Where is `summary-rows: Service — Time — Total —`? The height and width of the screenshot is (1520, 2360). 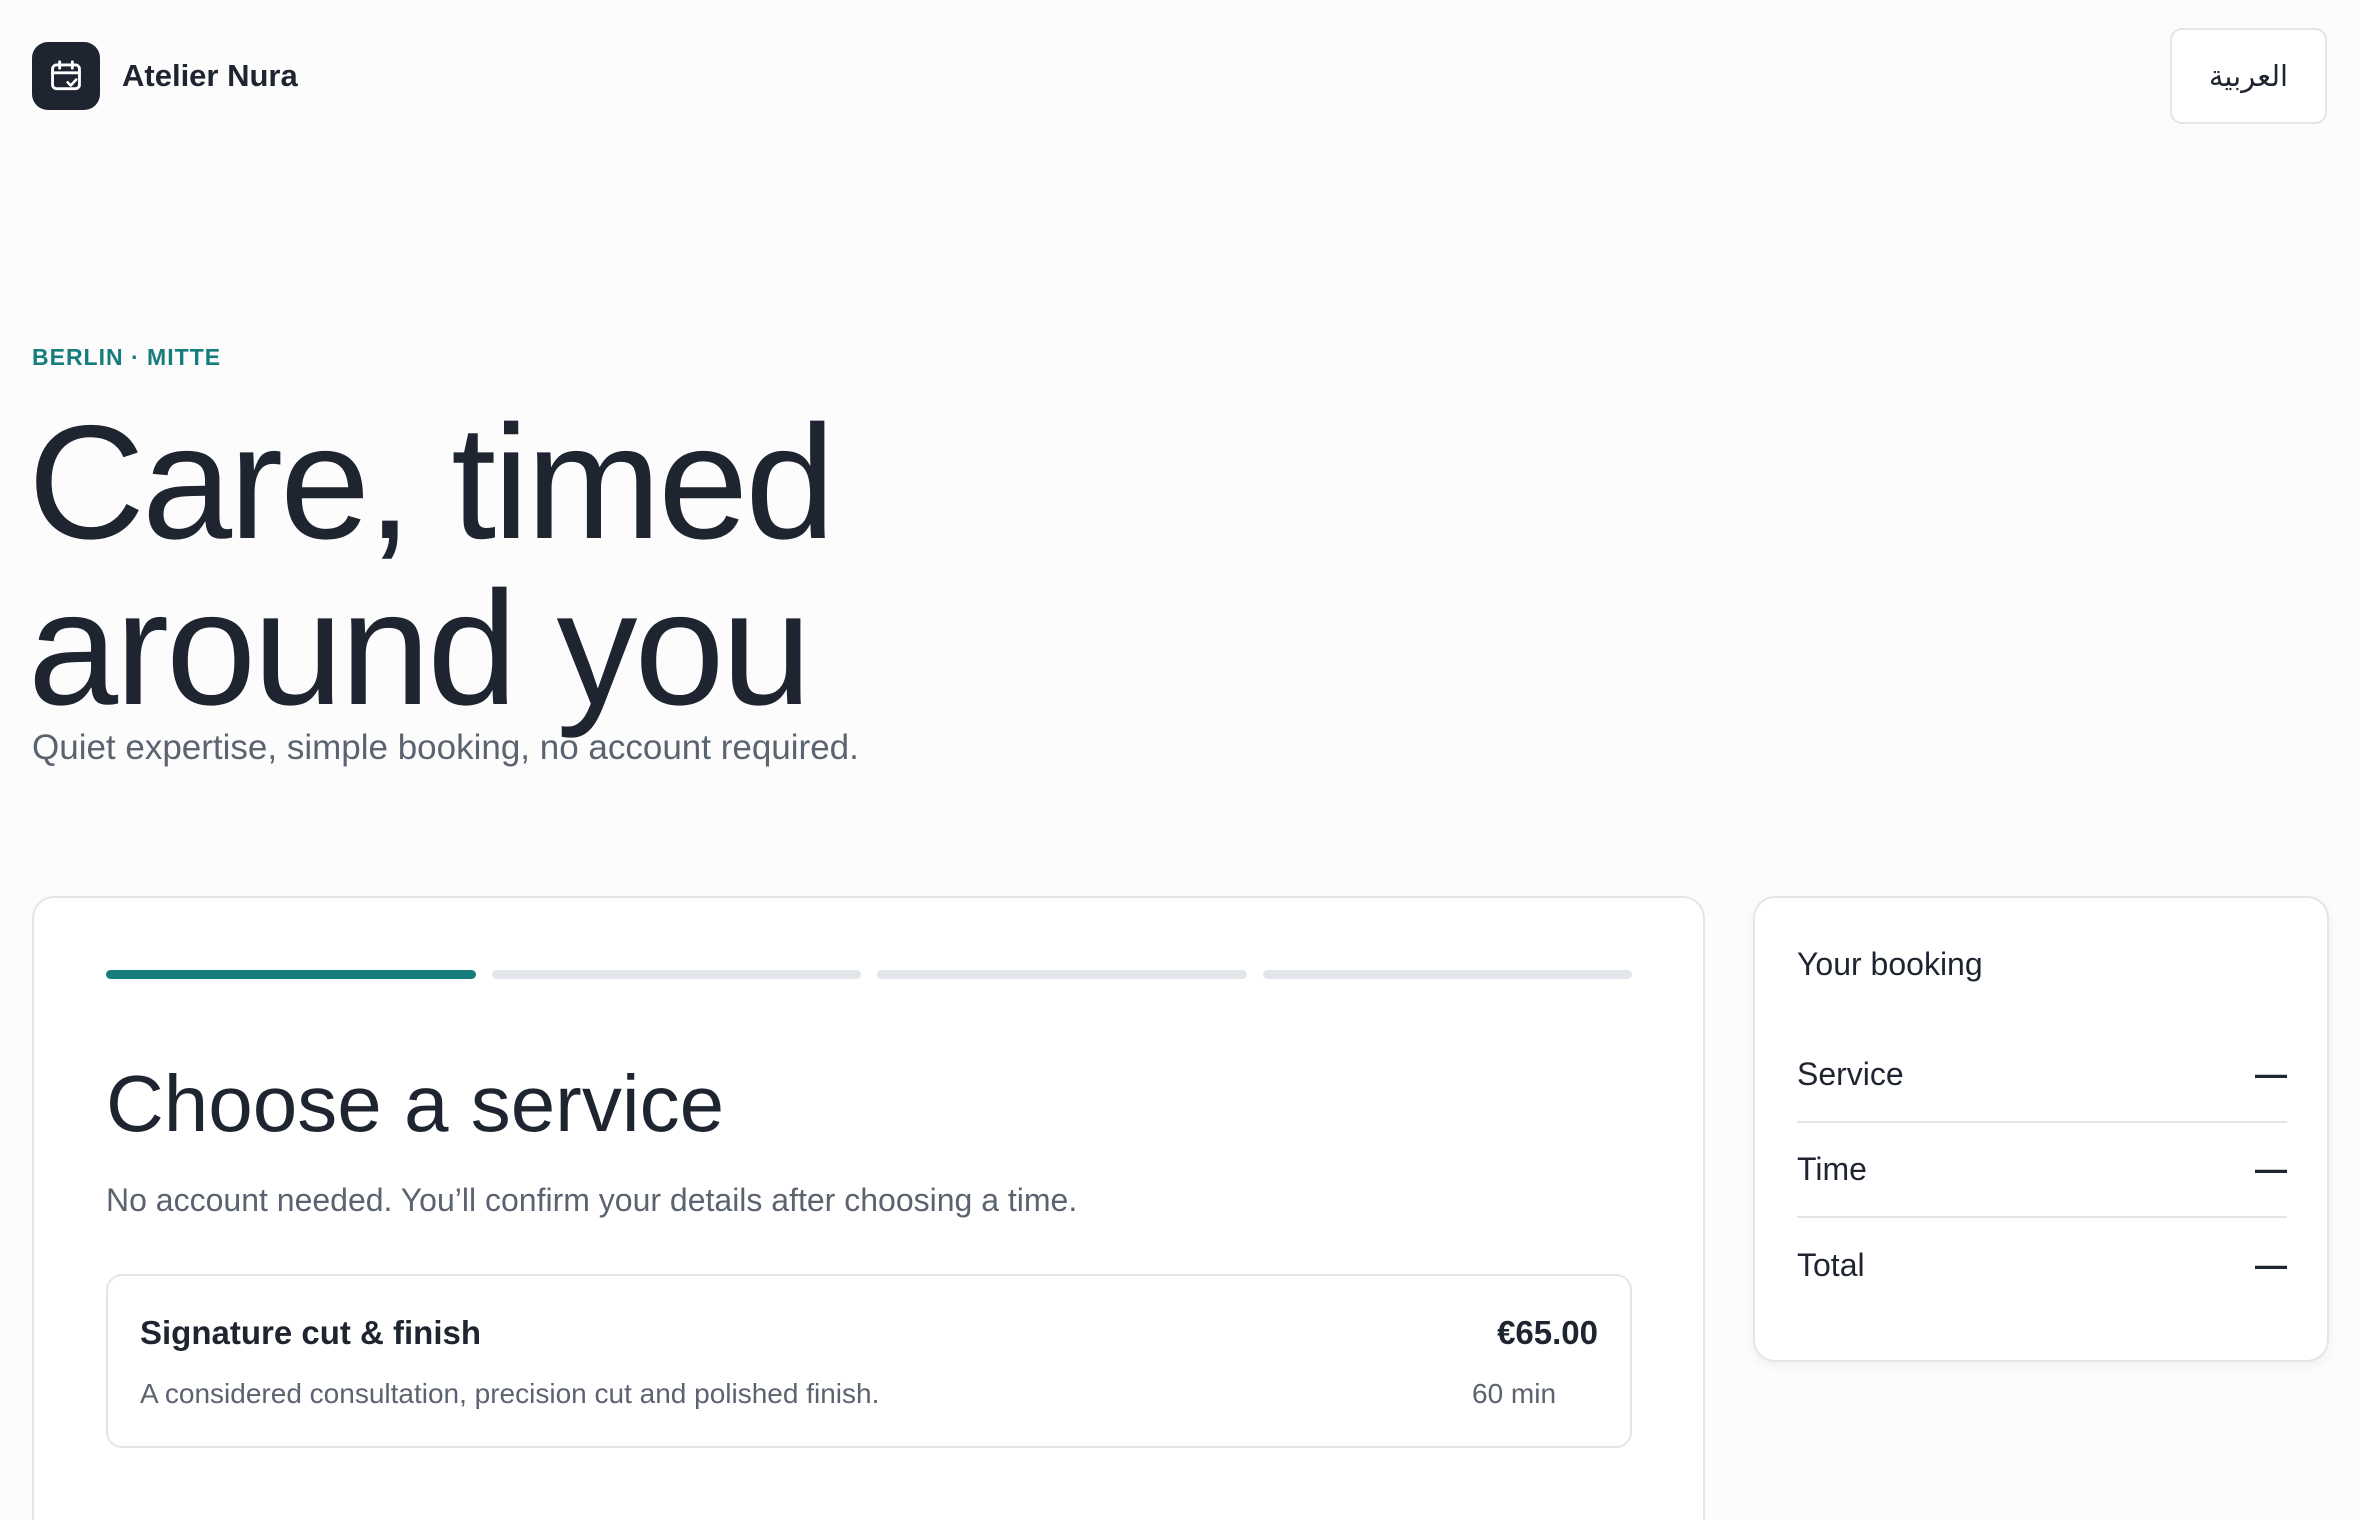 summary-rows: Service — Time — Total — is located at coordinates (2042, 1170).